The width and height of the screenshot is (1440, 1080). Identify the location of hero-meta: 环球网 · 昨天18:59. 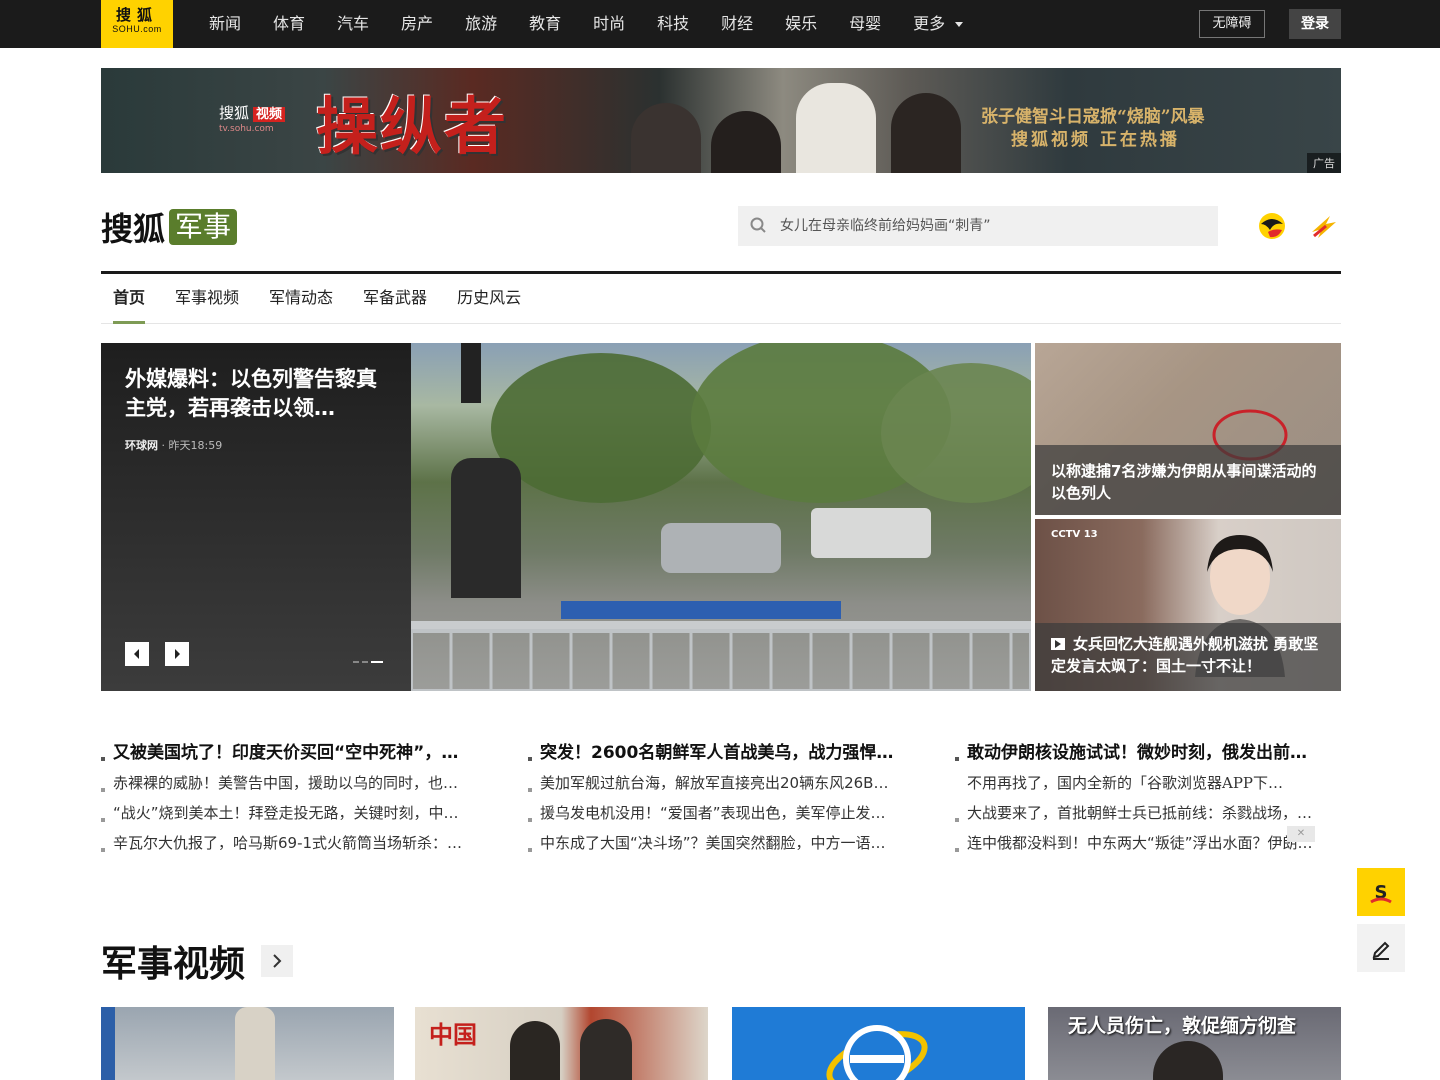
(173, 445).